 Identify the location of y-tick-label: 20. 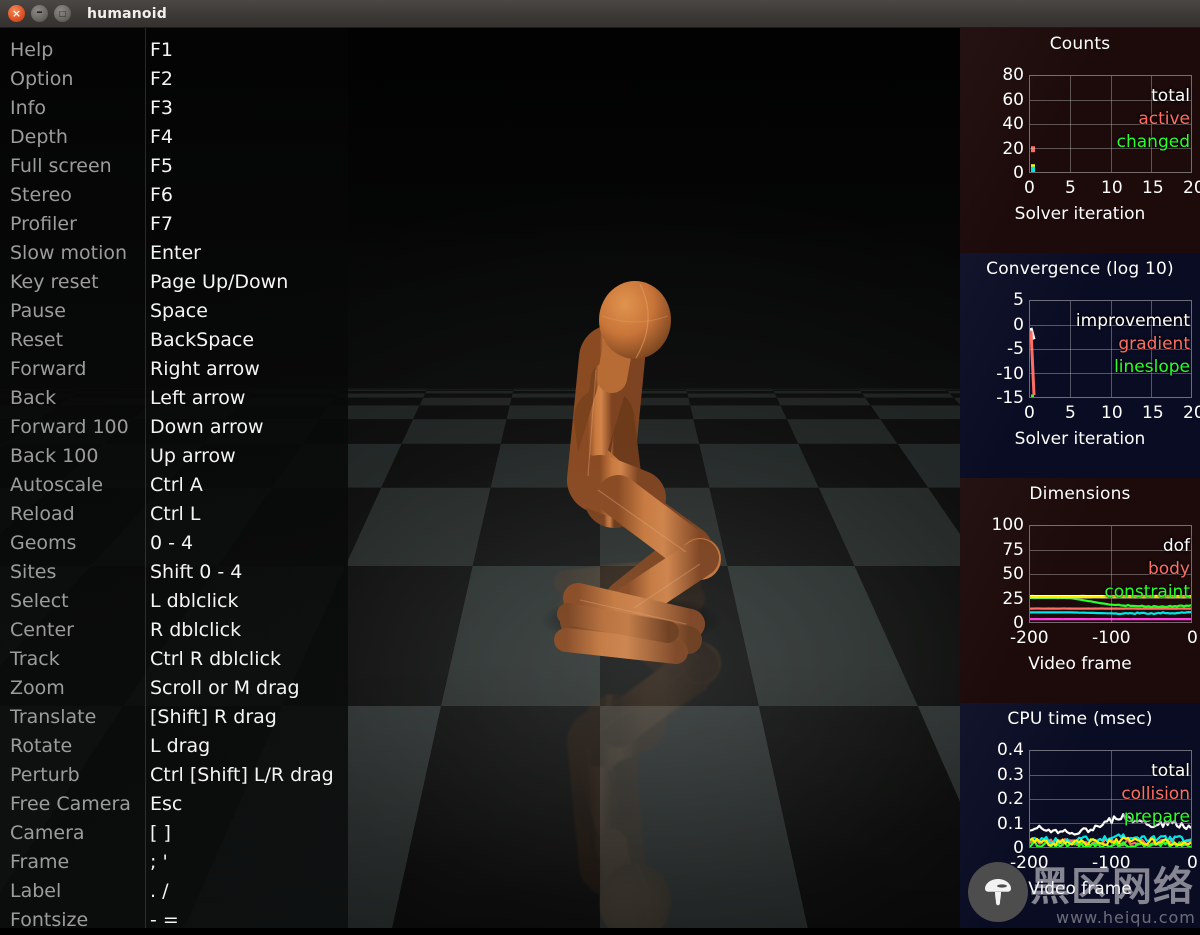
(992, 149).